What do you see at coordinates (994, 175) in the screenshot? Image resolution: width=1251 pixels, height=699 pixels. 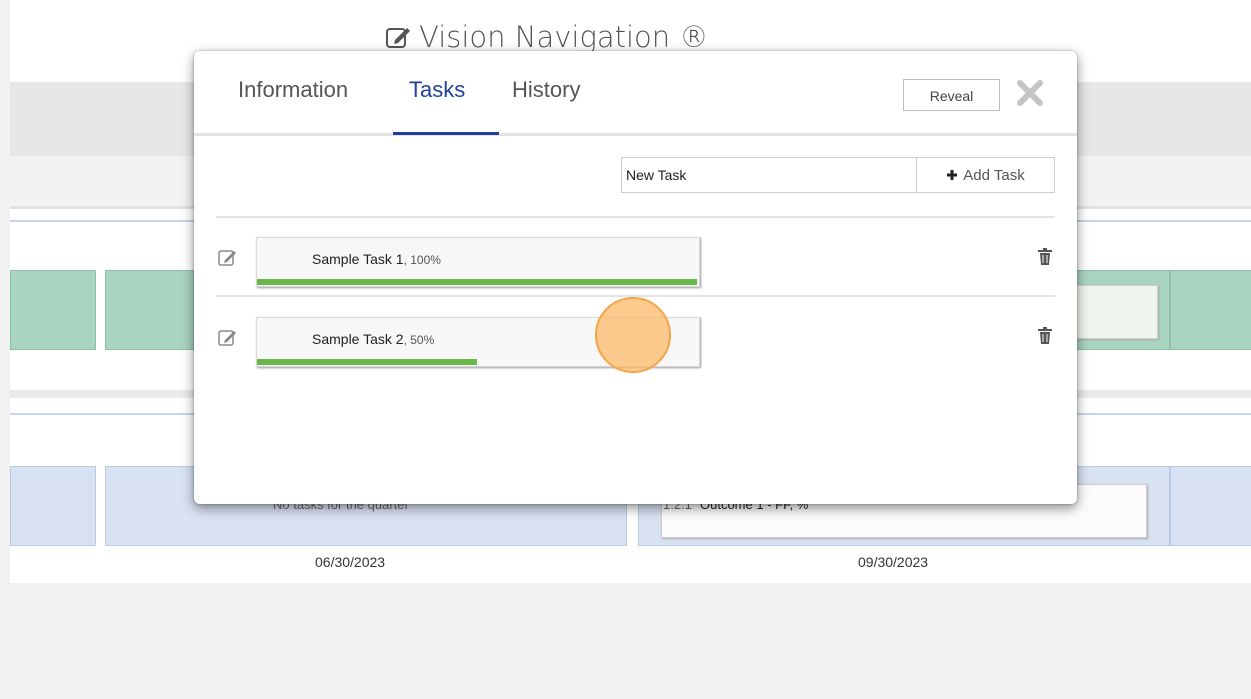 I see `add-task-label: Add Task` at bounding box center [994, 175].